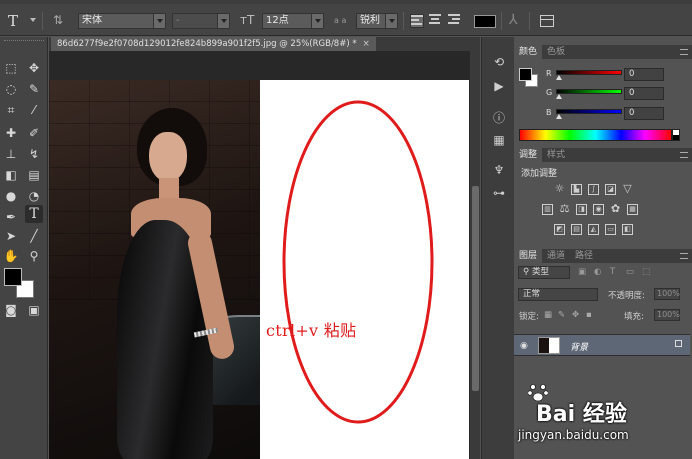 The width and height of the screenshot is (692, 459). I want to click on move-tool-icon: ✥, so click(34, 68).